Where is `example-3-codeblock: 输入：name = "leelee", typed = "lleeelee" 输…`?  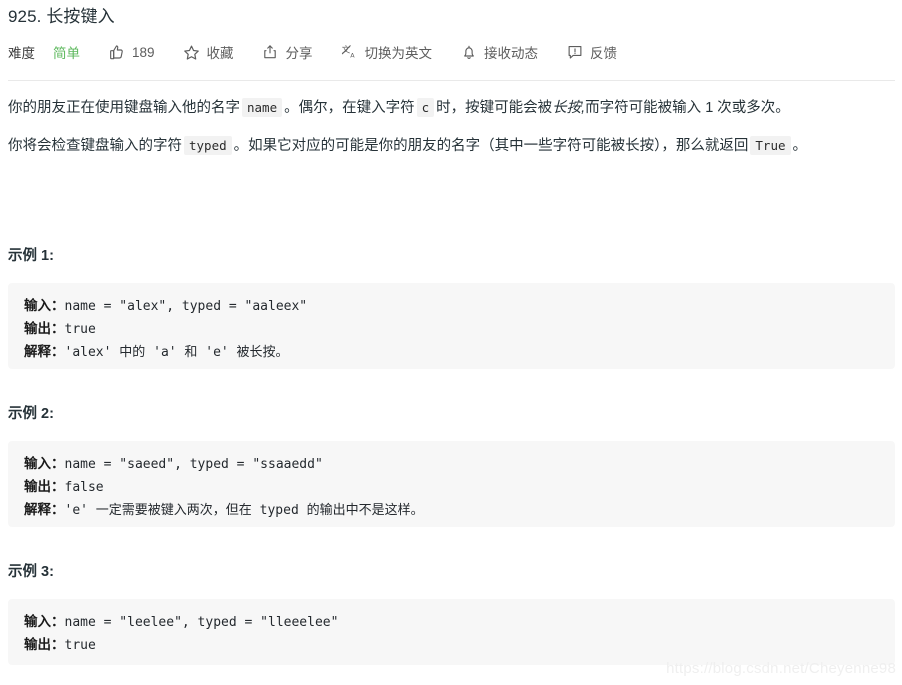
example-3-codeblock: 输入：name = "leelee", typed = "lleeelee" 输… is located at coordinates (451, 632).